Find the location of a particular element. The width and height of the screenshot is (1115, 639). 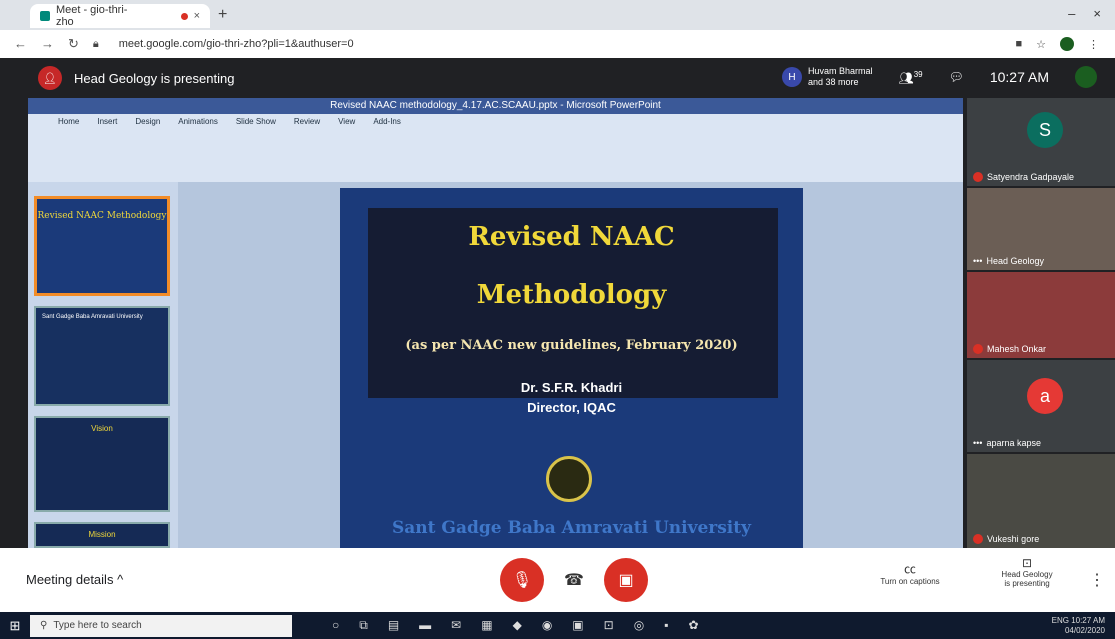

thumb-title: Sant Gadge Baba Amravati University is located at coordinates (92, 317).